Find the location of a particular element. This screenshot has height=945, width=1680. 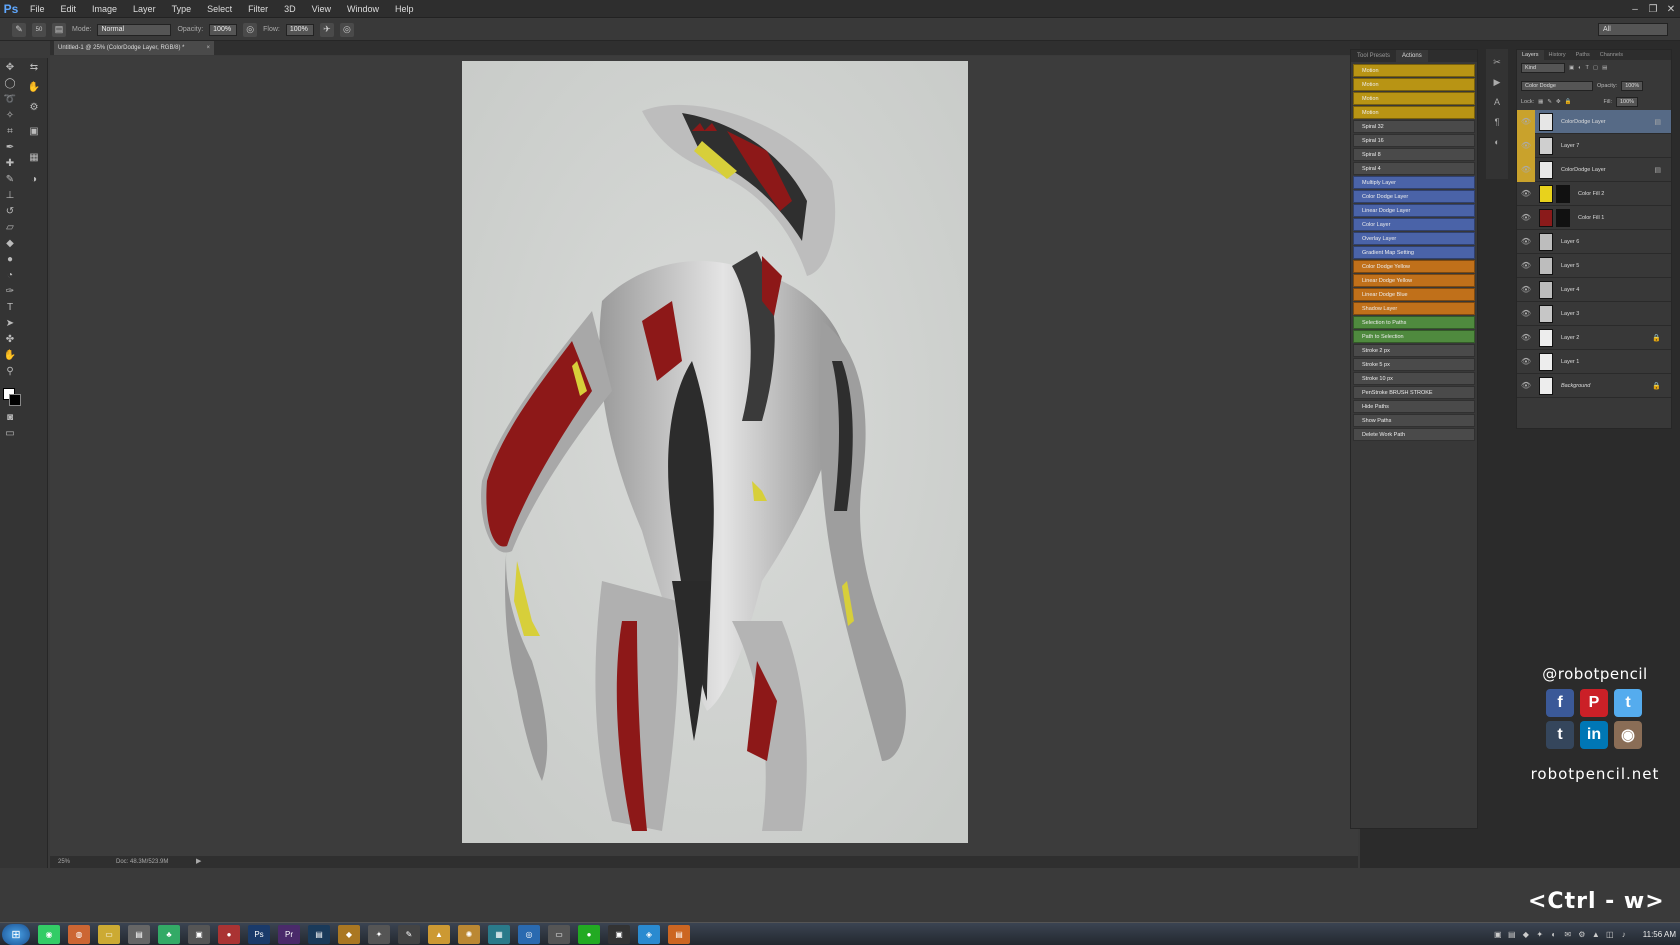

app-icon: ◎ is located at coordinates (529, 934).